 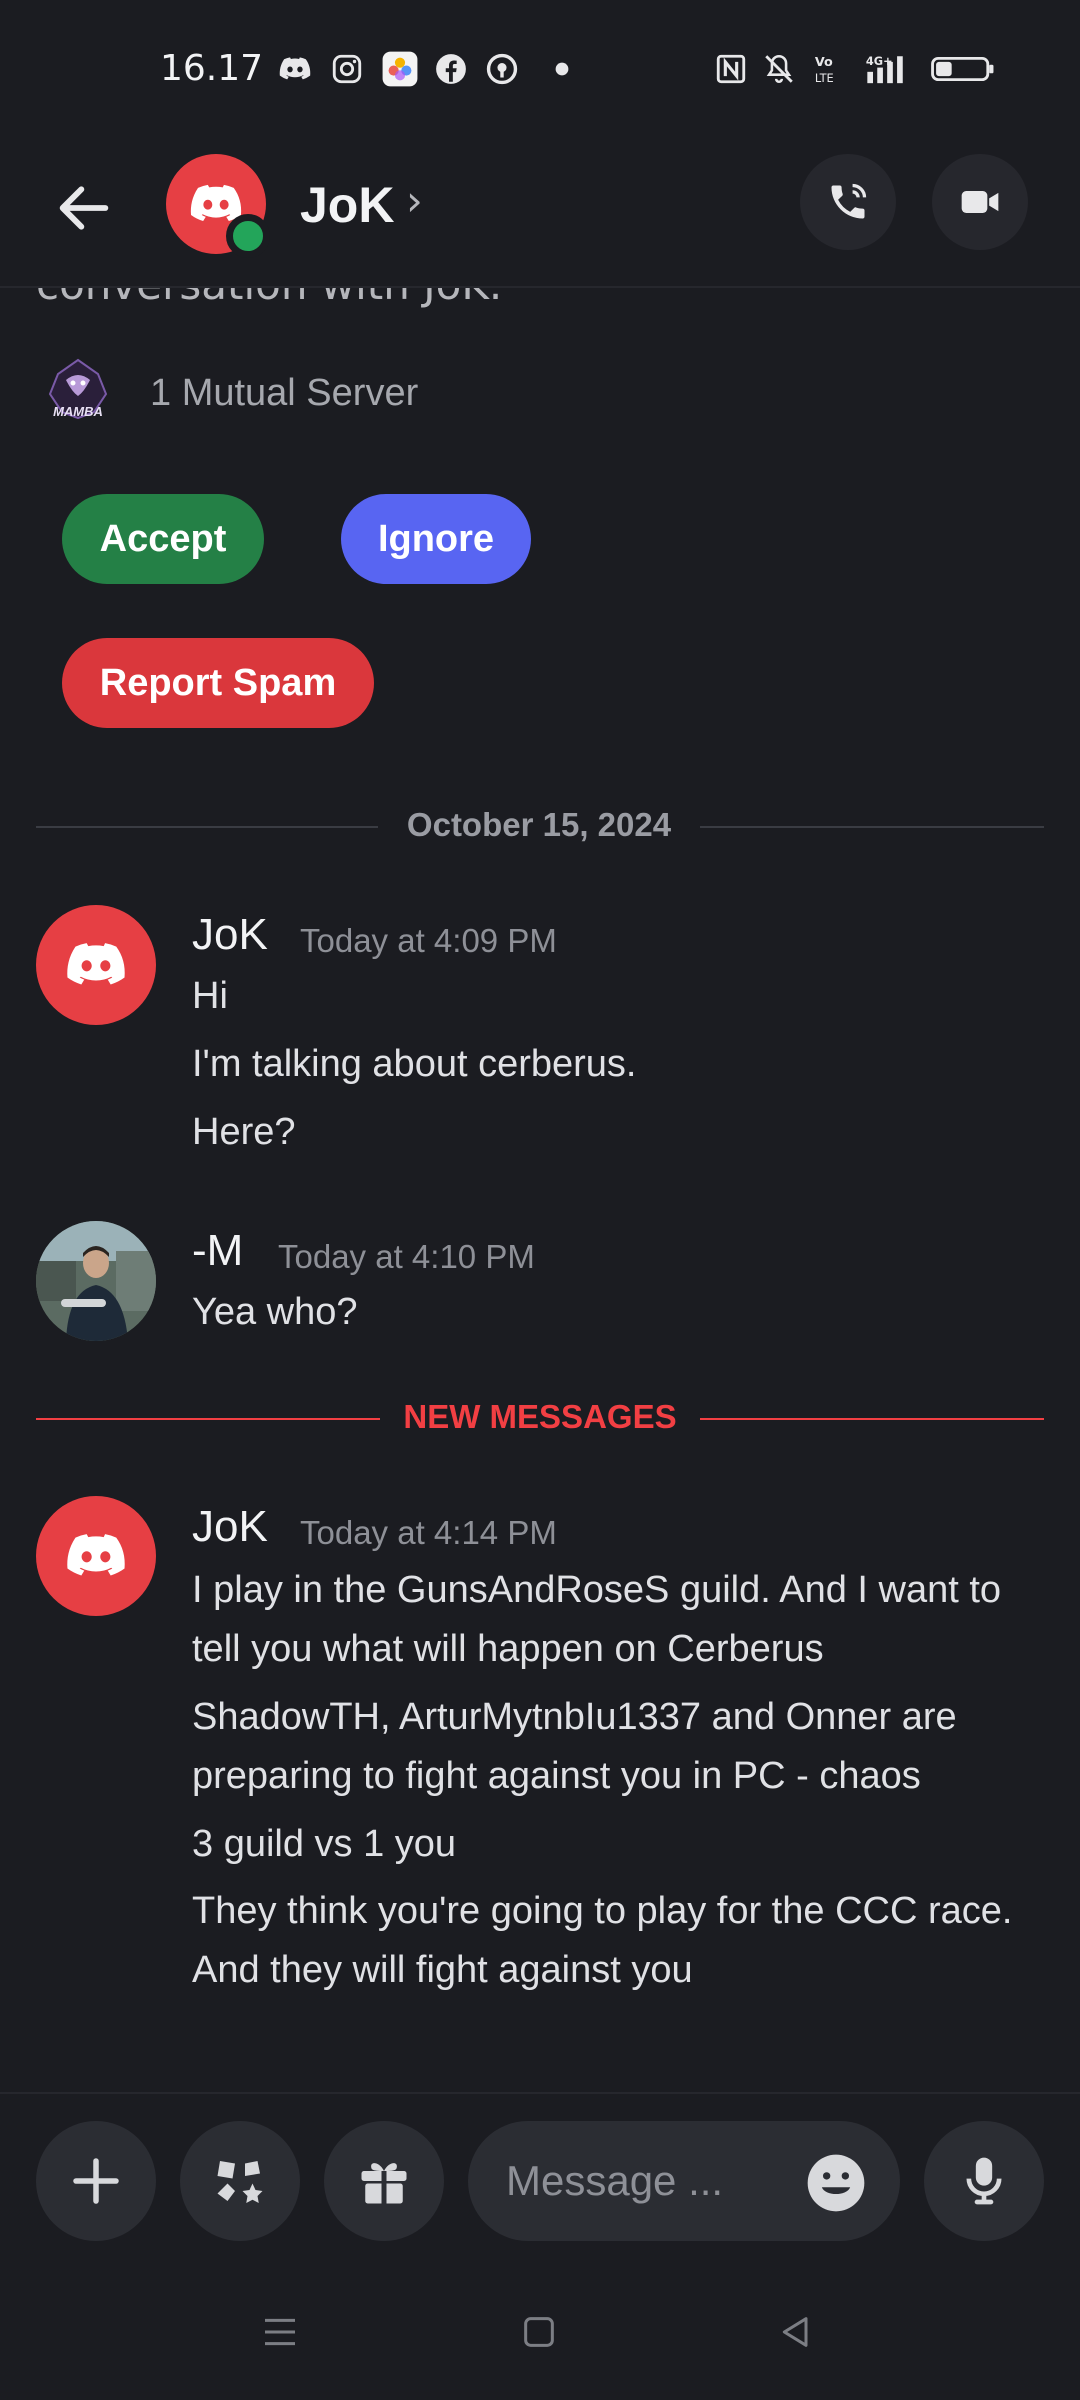 I want to click on video-camera-icon, so click(x=980, y=202).